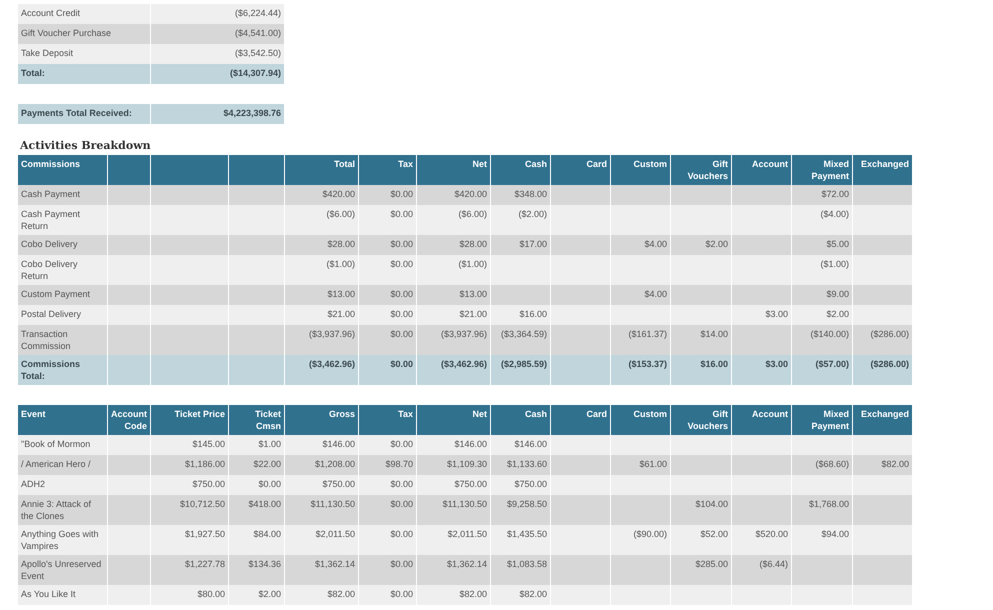  Describe the element at coordinates (523, 364) in the screenshot. I see `table-cell: ($2,985.59)` at that location.